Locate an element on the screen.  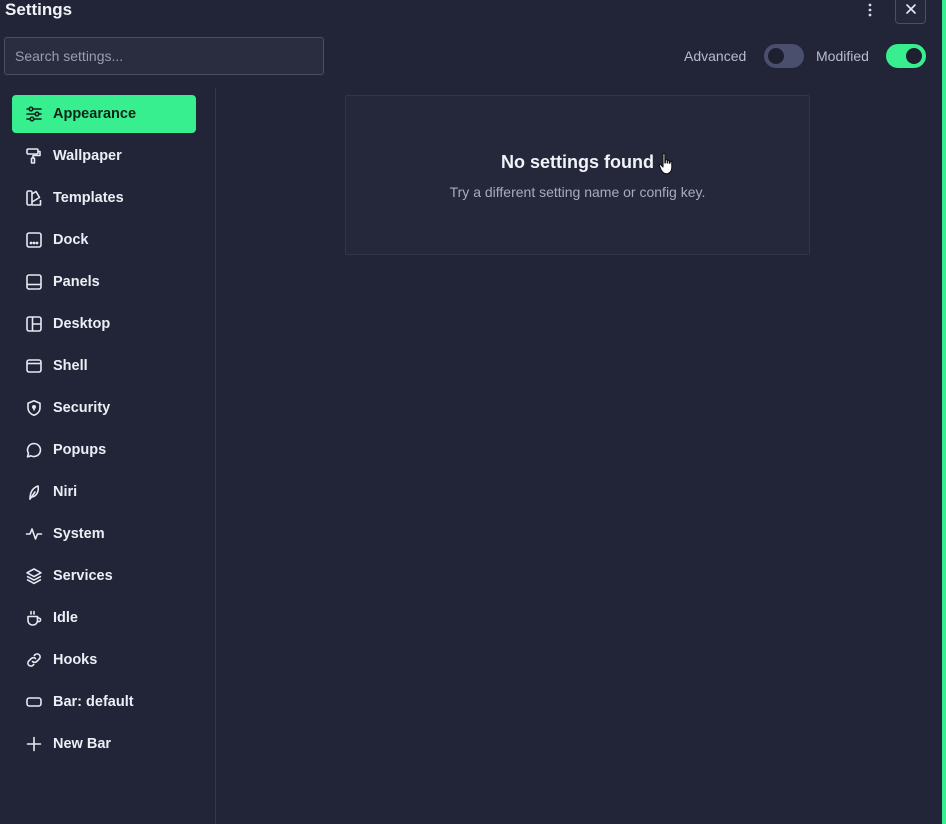
activity-icon is located at coordinates (34, 534).